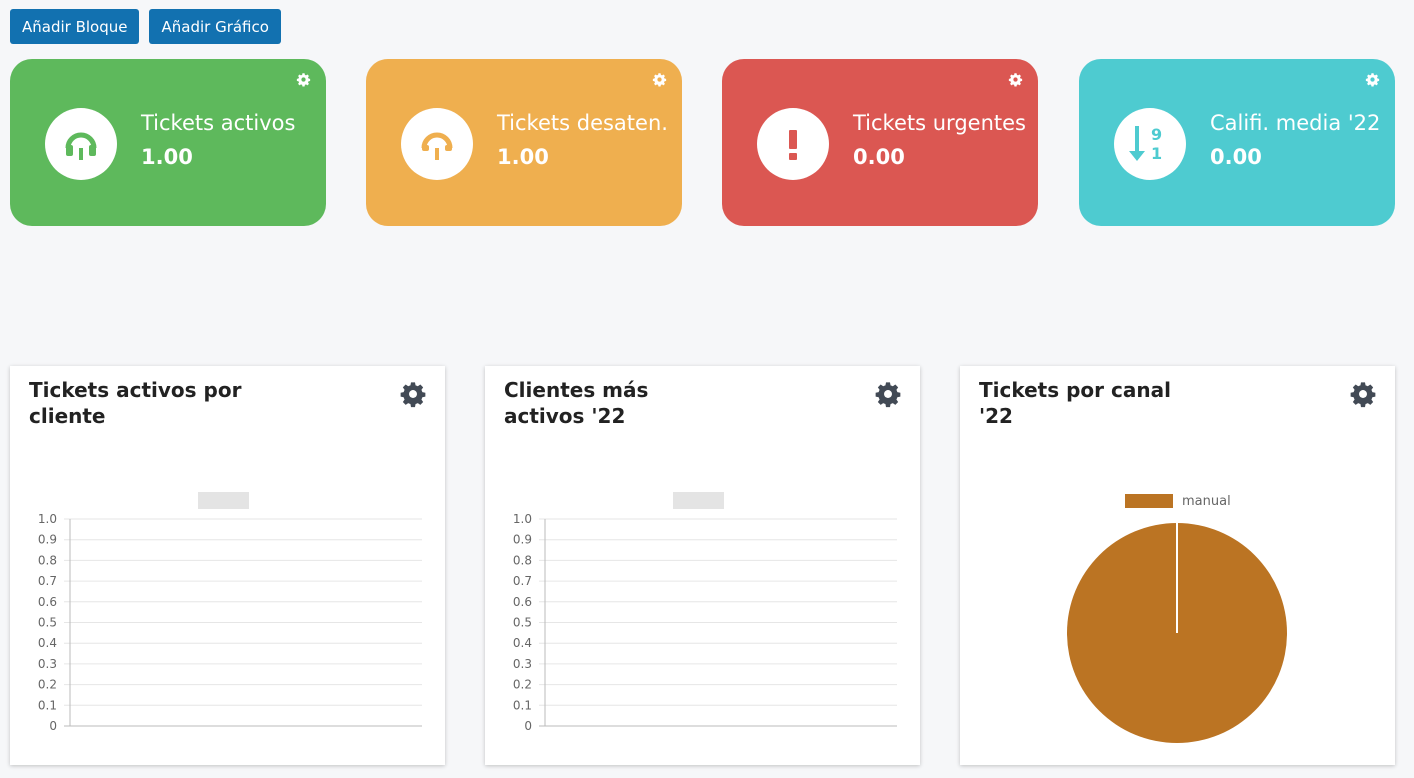 The image size is (1414, 778). Describe the element at coordinates (1206, 501) in the screenshot. I see `legend-label: manual` at that location.